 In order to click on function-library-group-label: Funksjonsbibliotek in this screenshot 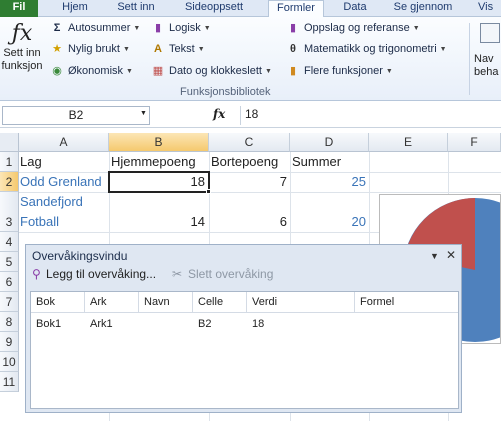, I will do `click(225, 92)`.